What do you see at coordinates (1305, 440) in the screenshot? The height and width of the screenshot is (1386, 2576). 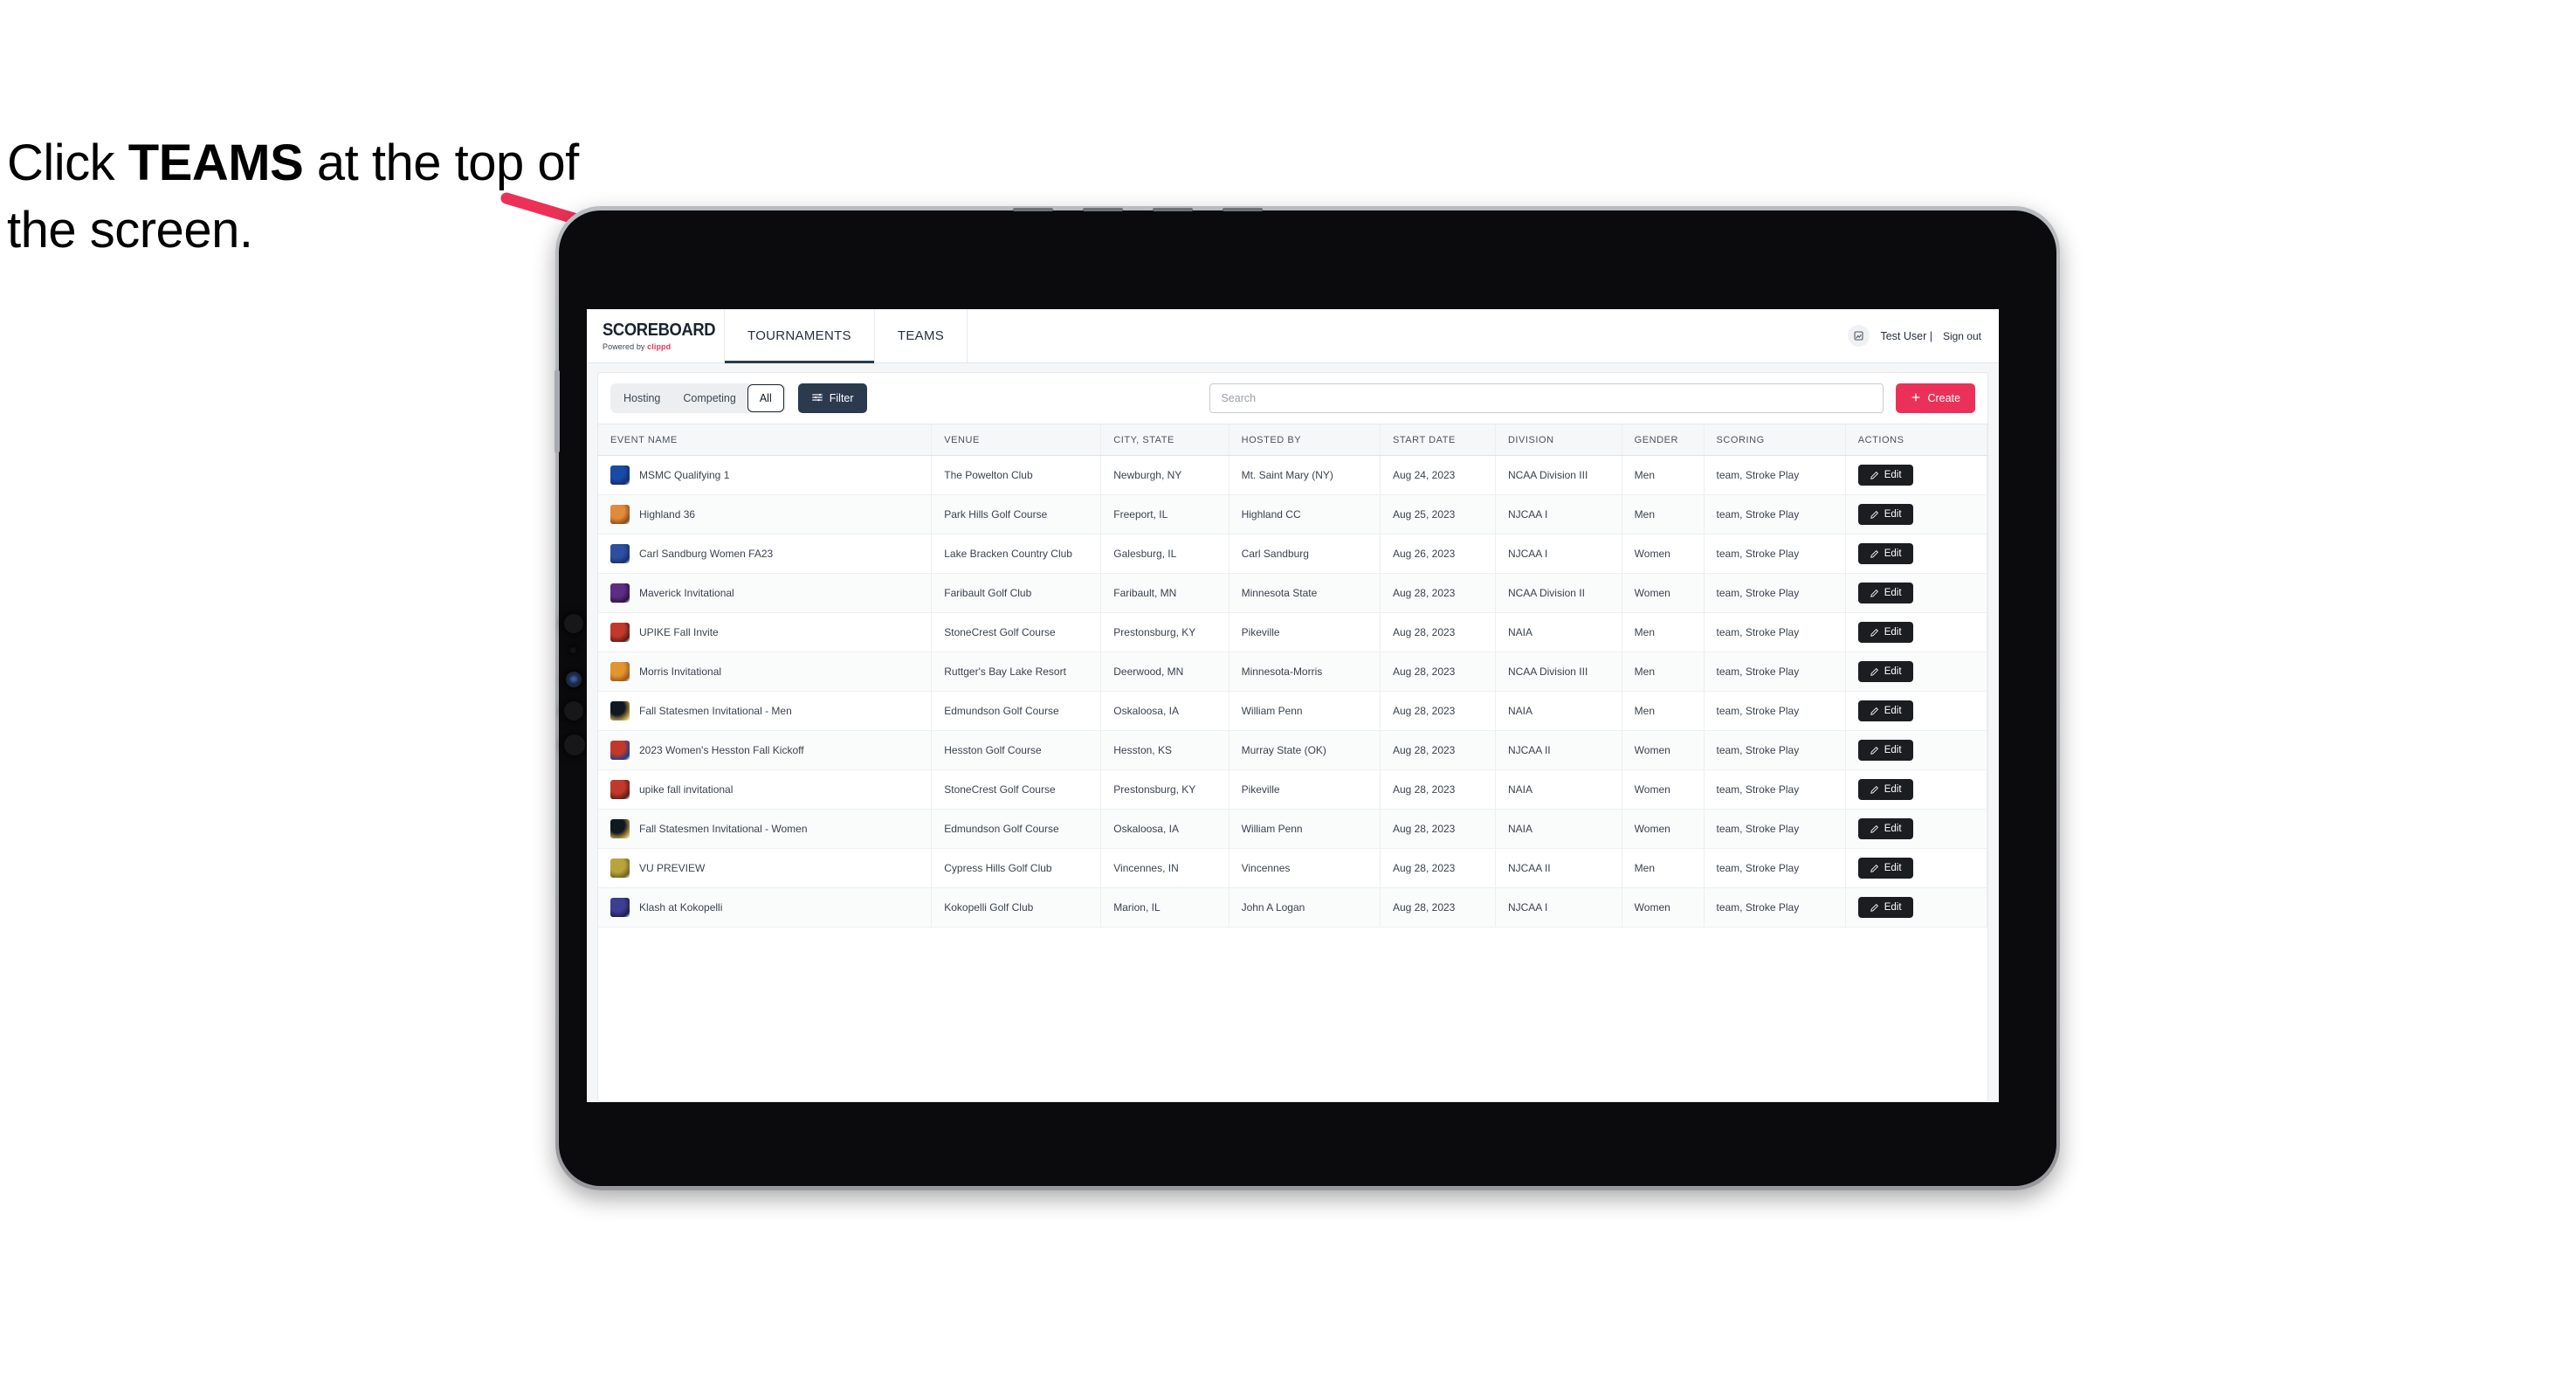 I see `col-hosted-by: HOSTED BY` at bounding box center [1305, 440].